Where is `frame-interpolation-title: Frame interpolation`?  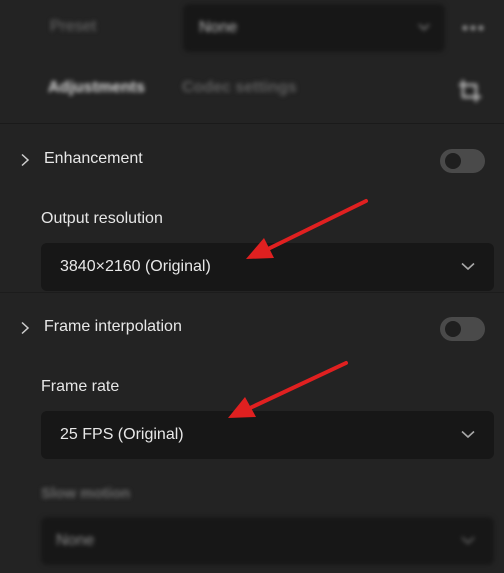
frame-interpolation-title: Frame interpolation is located at coordinates (113, 326).